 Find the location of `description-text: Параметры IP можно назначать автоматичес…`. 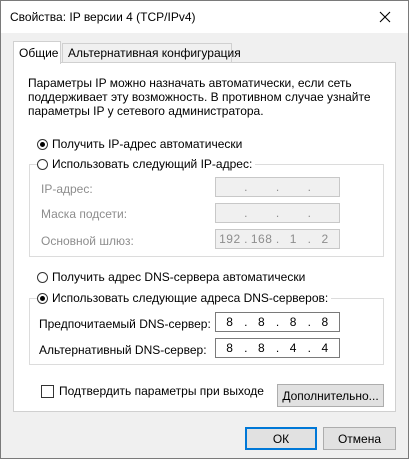

description-text: Параметры IP можно назначать автоматичес… is located at coordinates (208, 97).